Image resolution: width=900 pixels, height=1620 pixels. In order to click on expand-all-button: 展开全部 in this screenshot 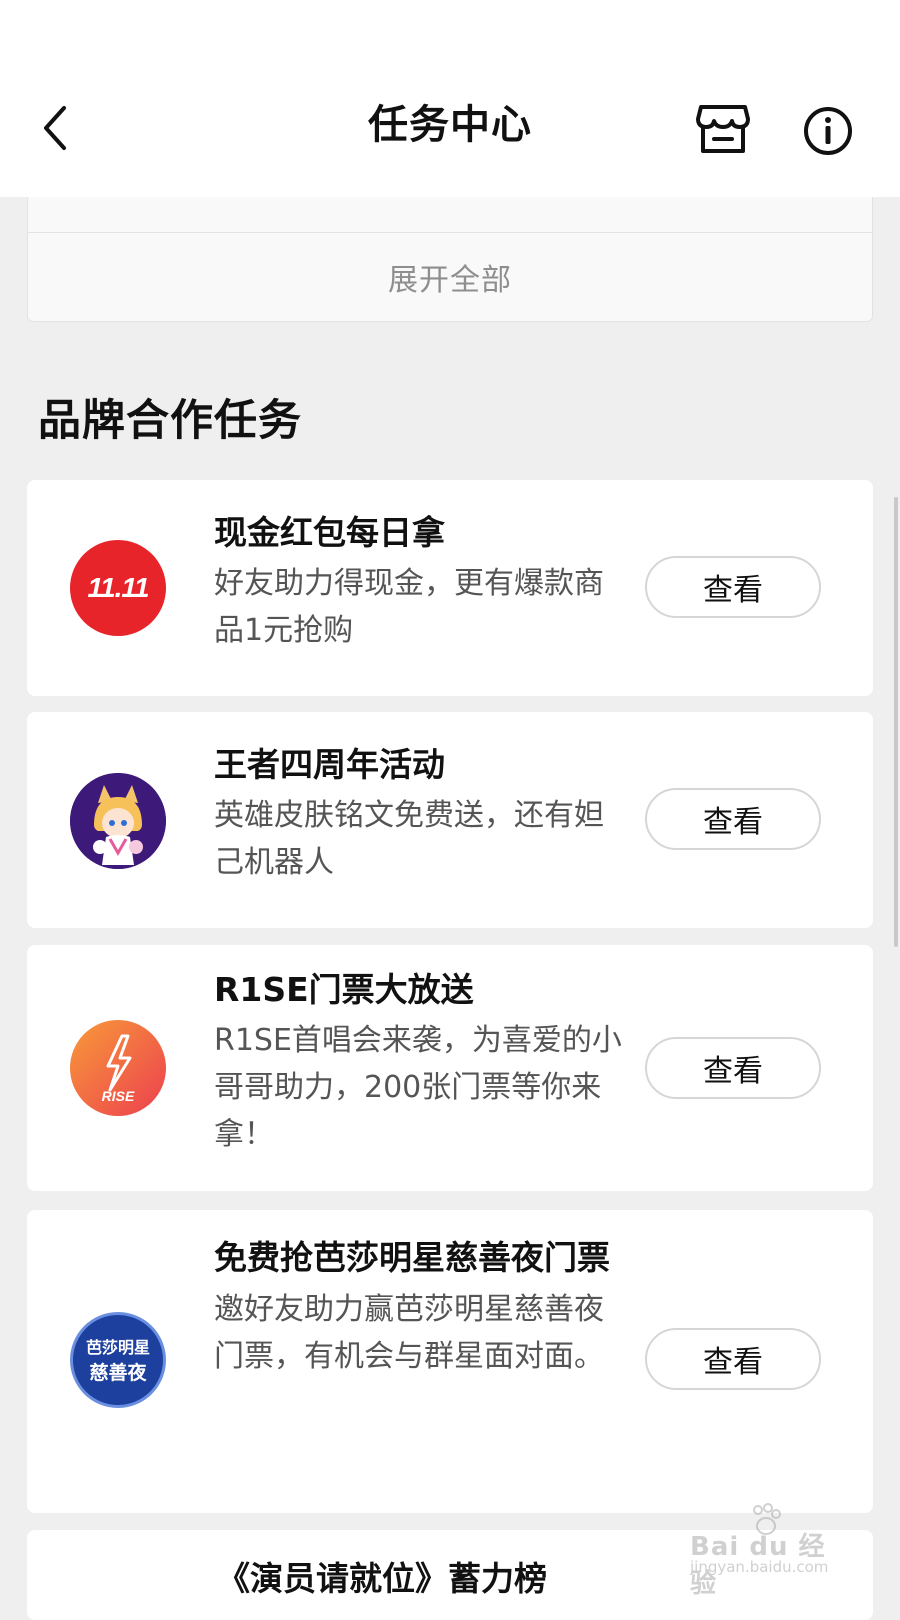, I will do `click(450, 277)`.